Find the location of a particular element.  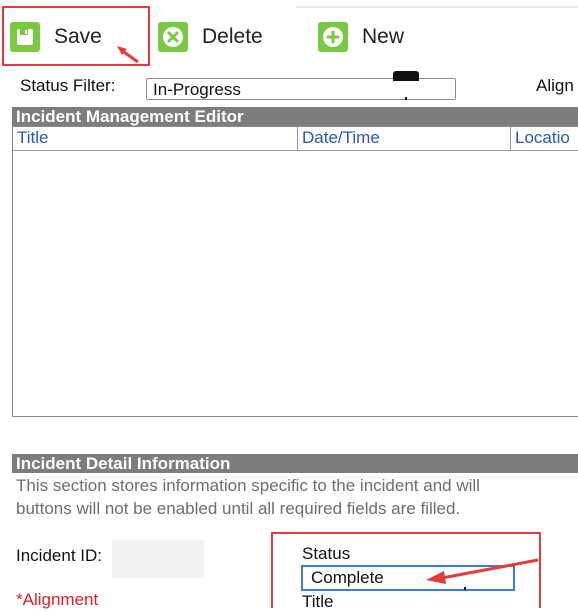

incident-id-field is located at coordinates (158, 559).